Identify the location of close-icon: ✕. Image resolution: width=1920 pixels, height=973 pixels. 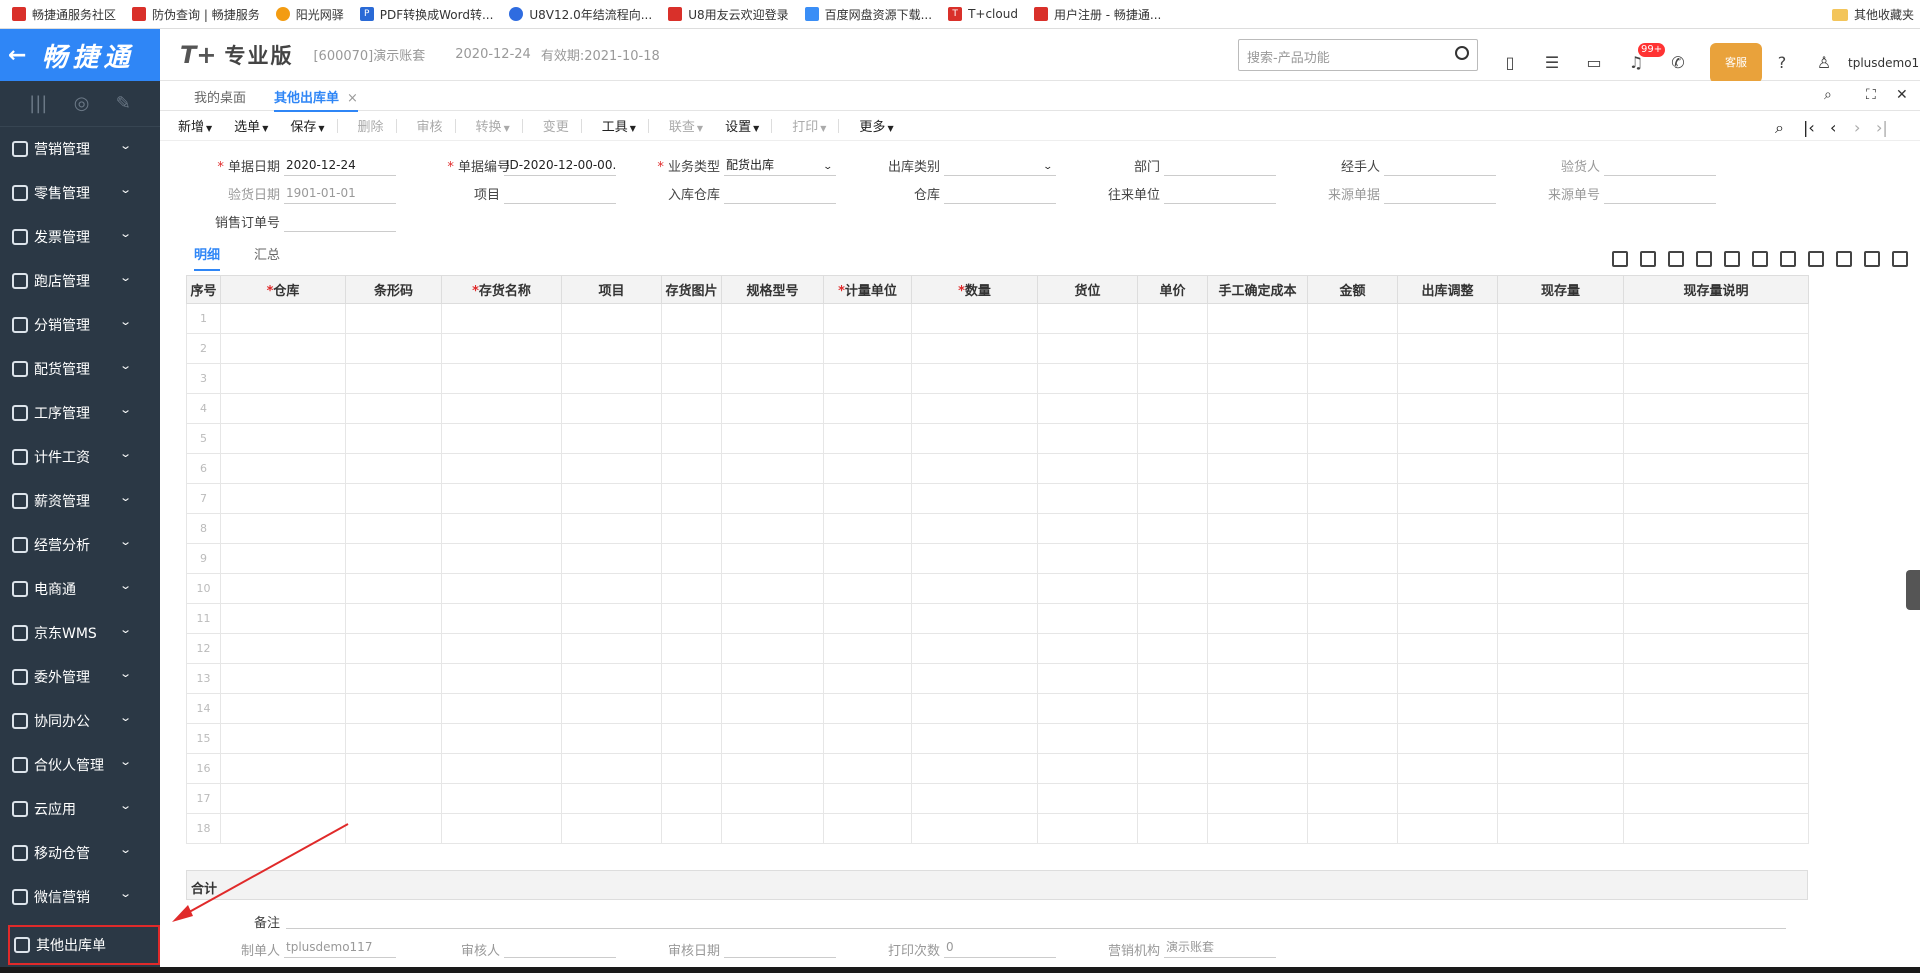
(1902, 95).